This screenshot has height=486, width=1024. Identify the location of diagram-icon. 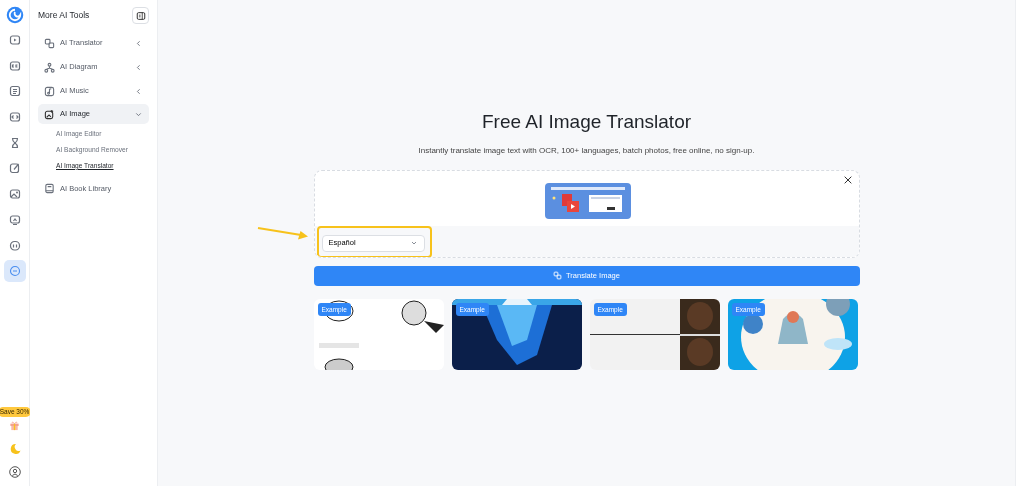
(49, 67).